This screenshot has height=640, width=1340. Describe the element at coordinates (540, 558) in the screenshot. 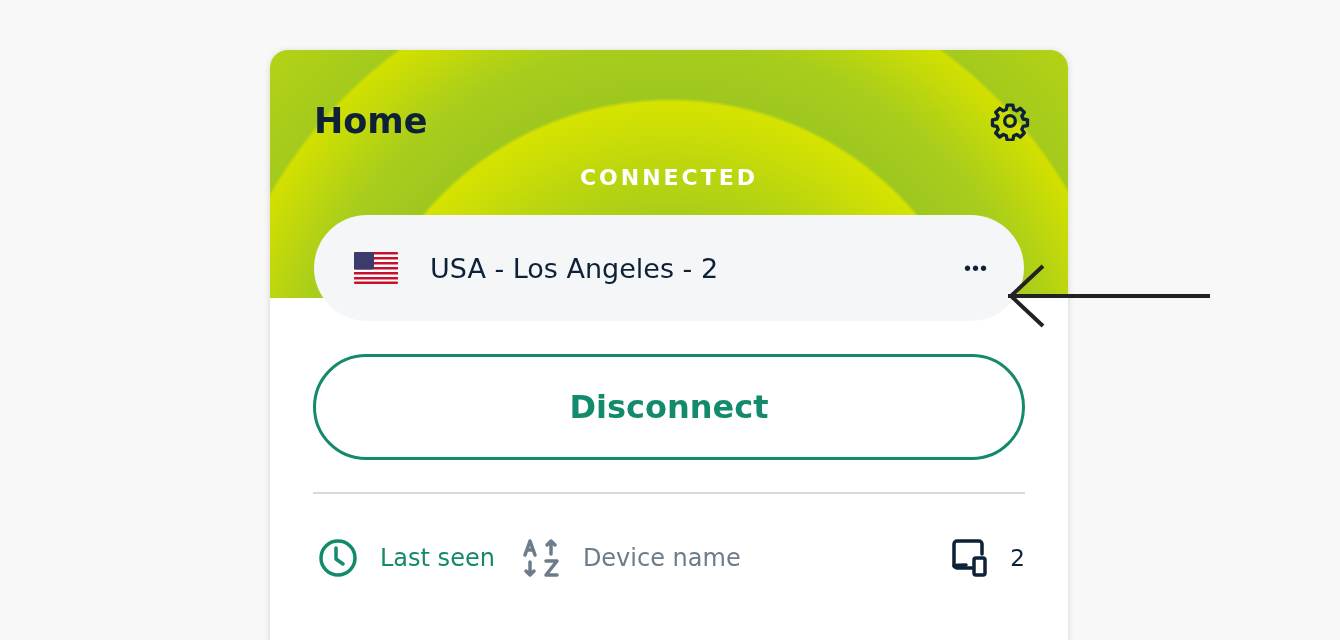

I see `sort-icon` at that location.